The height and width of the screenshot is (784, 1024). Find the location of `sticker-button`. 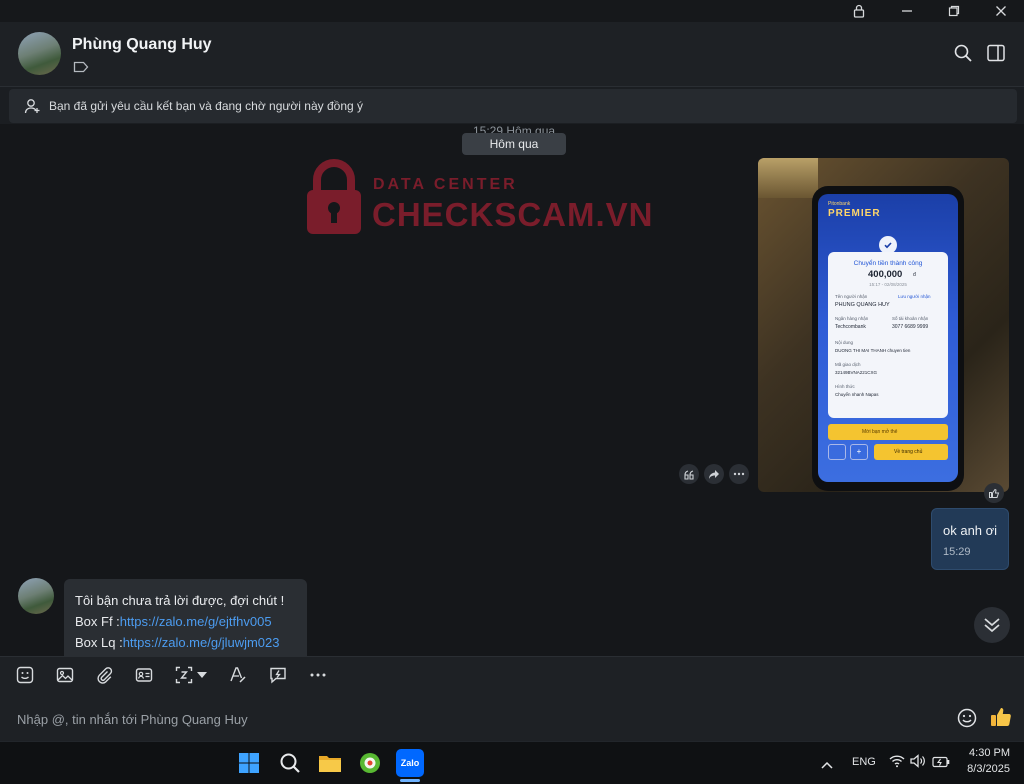

sticker-button is located at coordinates (25, 675).